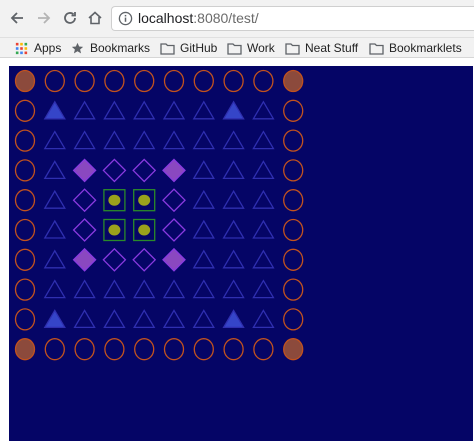 This screenshot has width=474, height=441. I want to click on bookmark-bookmarklets: Bookmarklets, so click(415, 48).